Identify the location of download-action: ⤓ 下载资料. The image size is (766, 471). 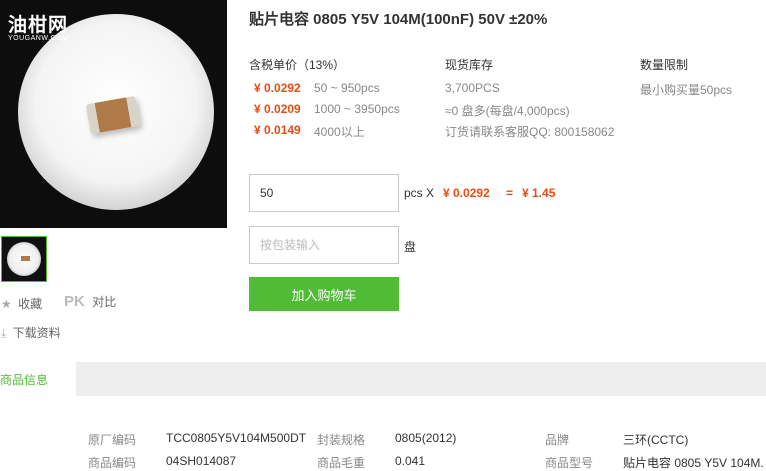
(31, 332).